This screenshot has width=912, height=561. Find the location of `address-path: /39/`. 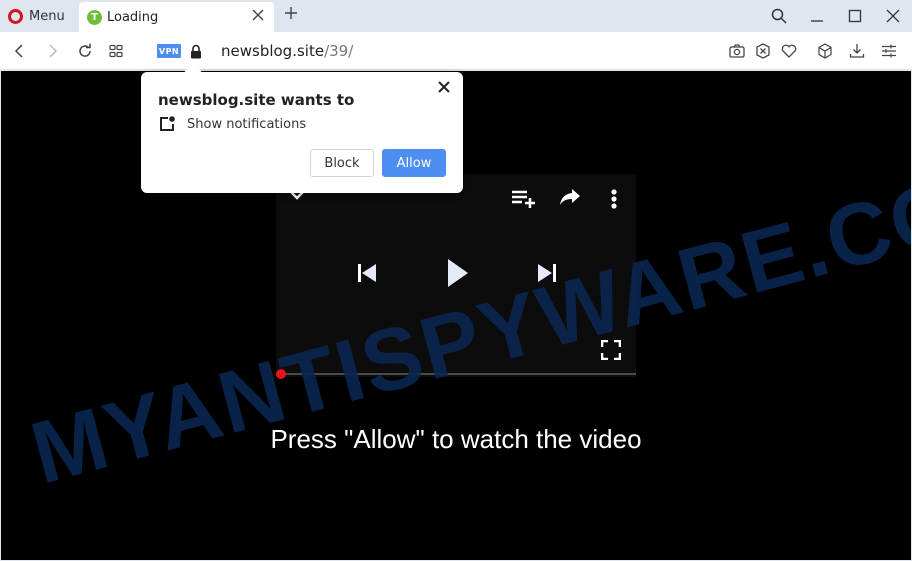

address-path: /39/ is located at coordinates (339, 51).